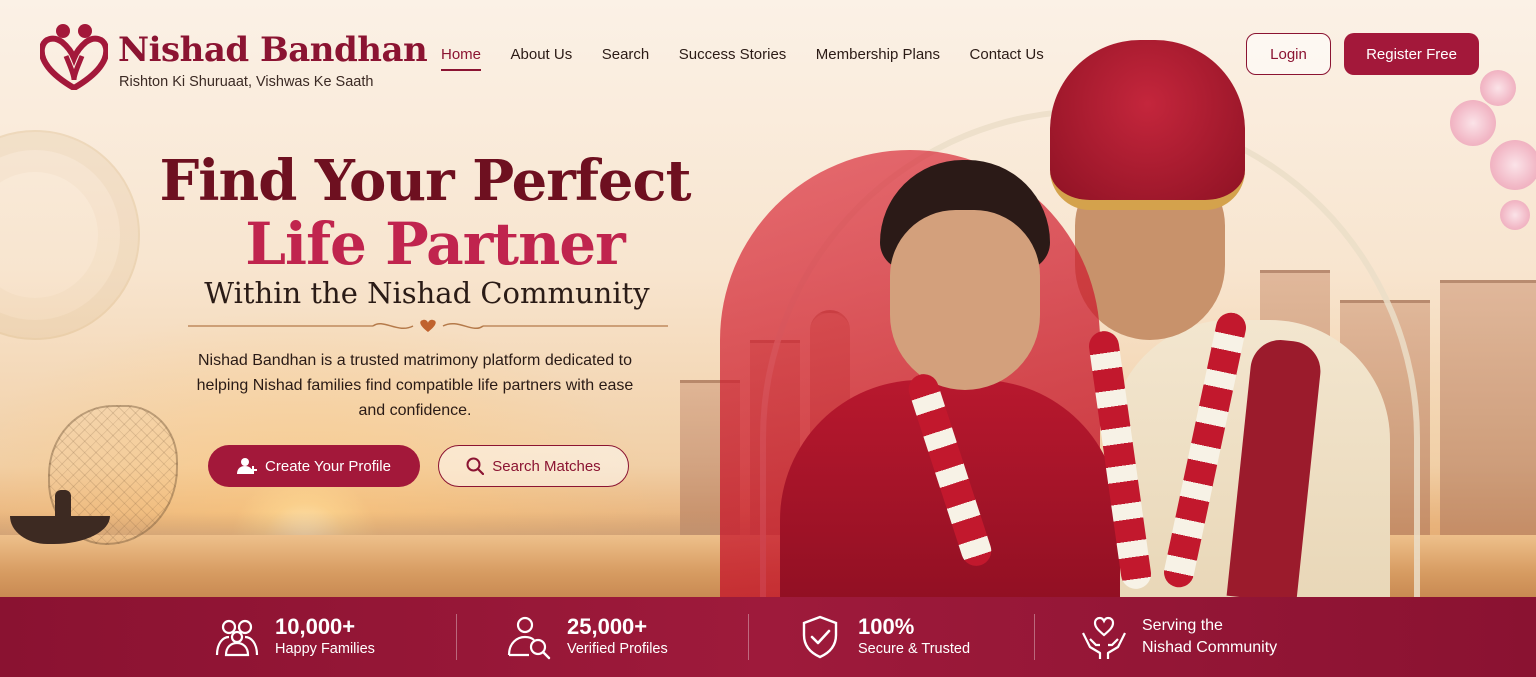 The width and height of the screenshot is (1536, 677). What do you see at coordinates (74, 56) in the screenshot?
I see `couple-heart-icon` at bounding box center [74, 56].